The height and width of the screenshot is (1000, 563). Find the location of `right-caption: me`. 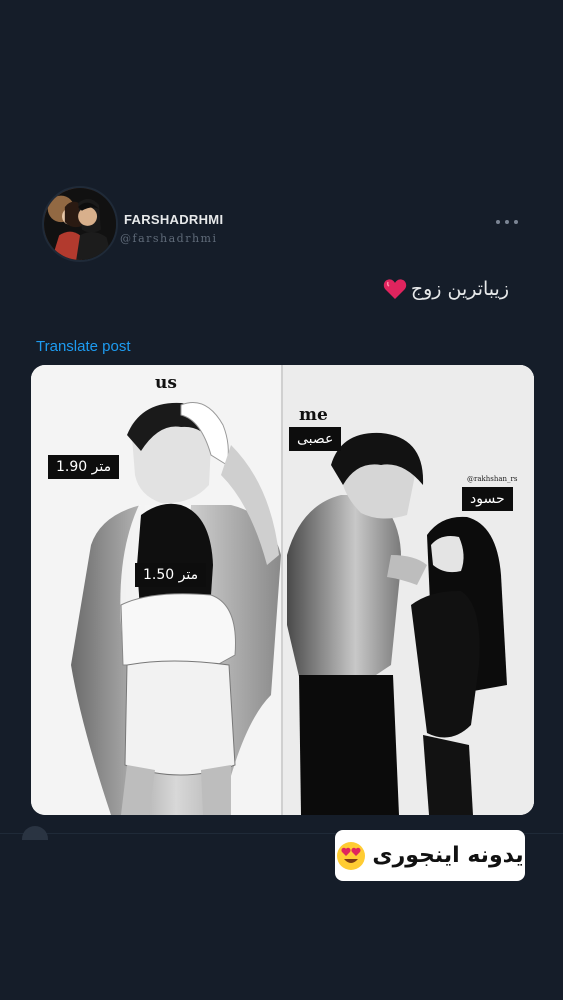

right-caption: me is located at coordinates (313, 415).